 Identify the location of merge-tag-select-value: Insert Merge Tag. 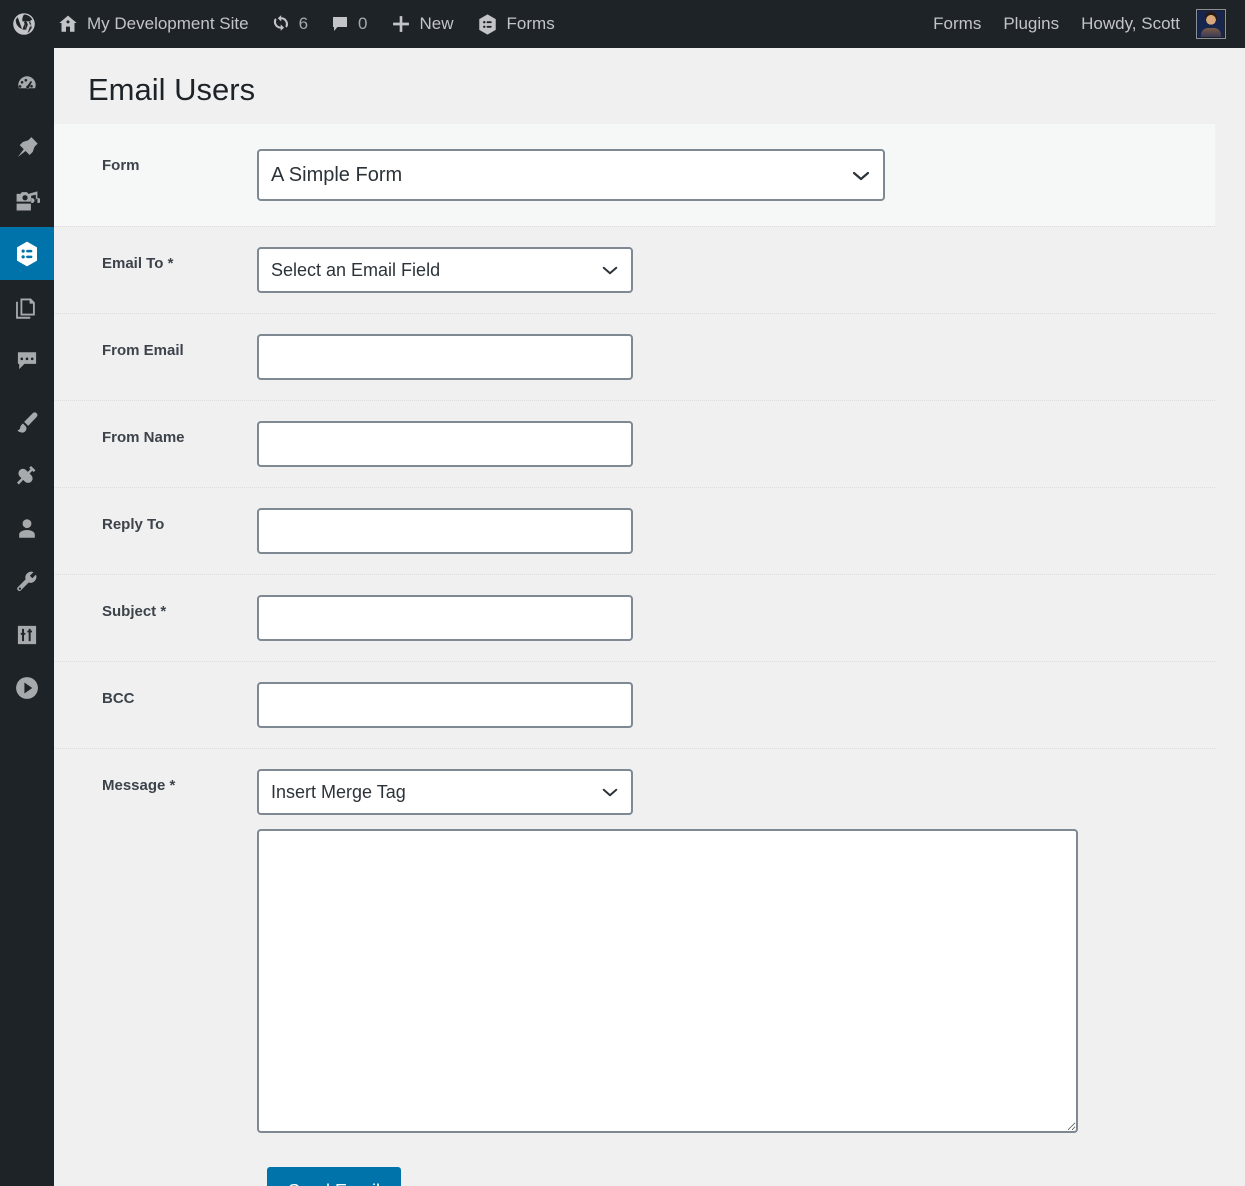
(338, 791).